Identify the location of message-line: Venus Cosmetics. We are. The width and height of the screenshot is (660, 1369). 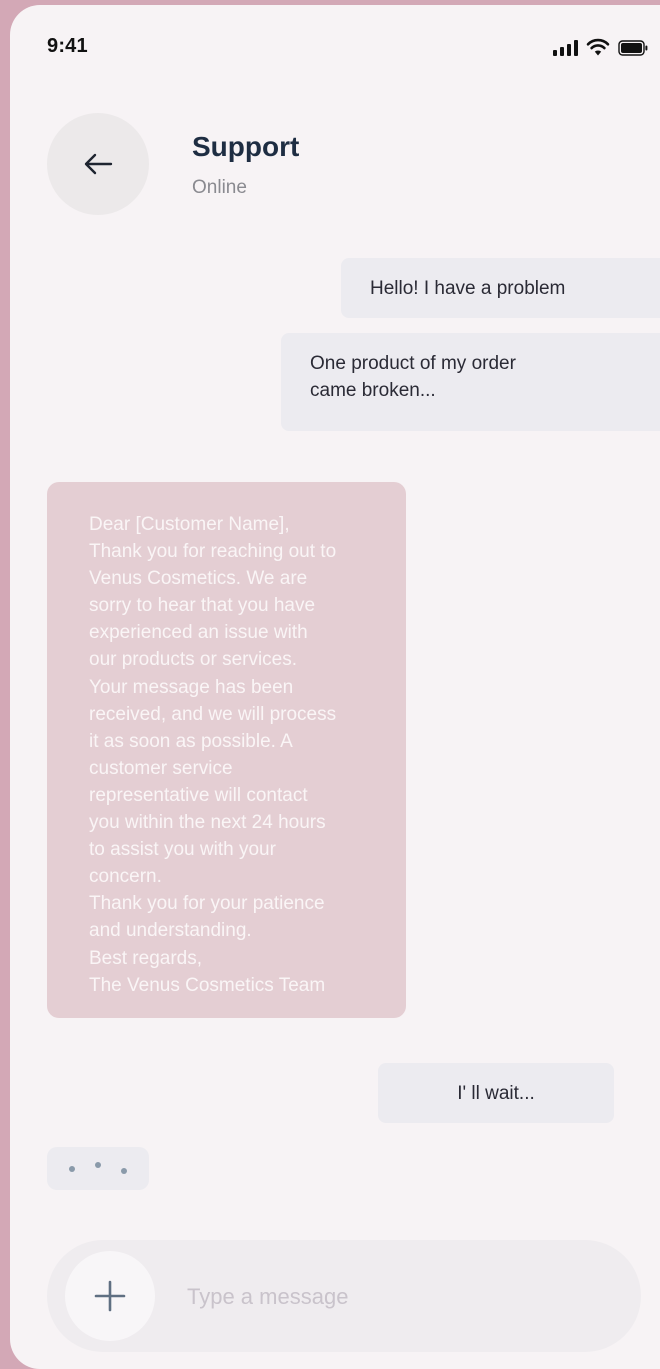
(198, 579).